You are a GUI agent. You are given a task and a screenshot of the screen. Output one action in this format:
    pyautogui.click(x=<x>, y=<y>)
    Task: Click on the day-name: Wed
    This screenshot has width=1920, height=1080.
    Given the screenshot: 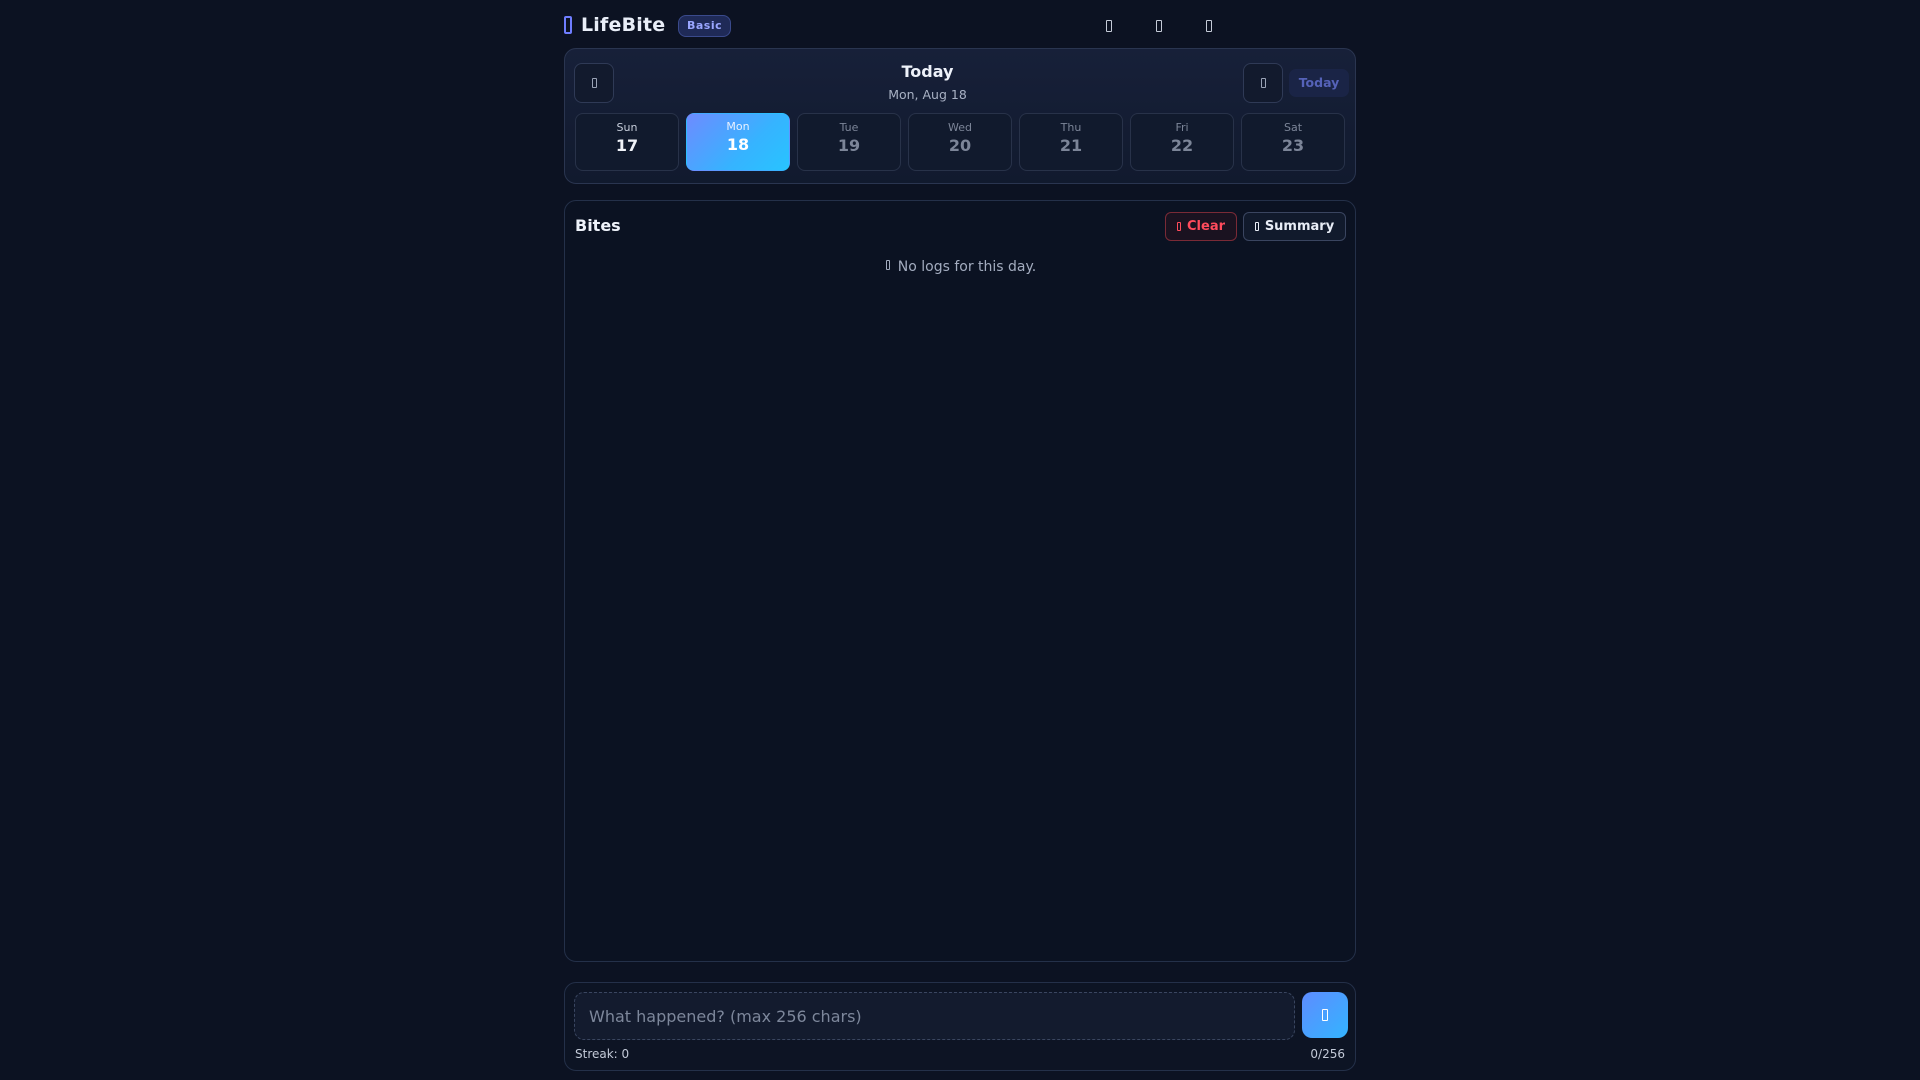 What is the action you would take?
    pyautogui.click(x=960, y=127)
    